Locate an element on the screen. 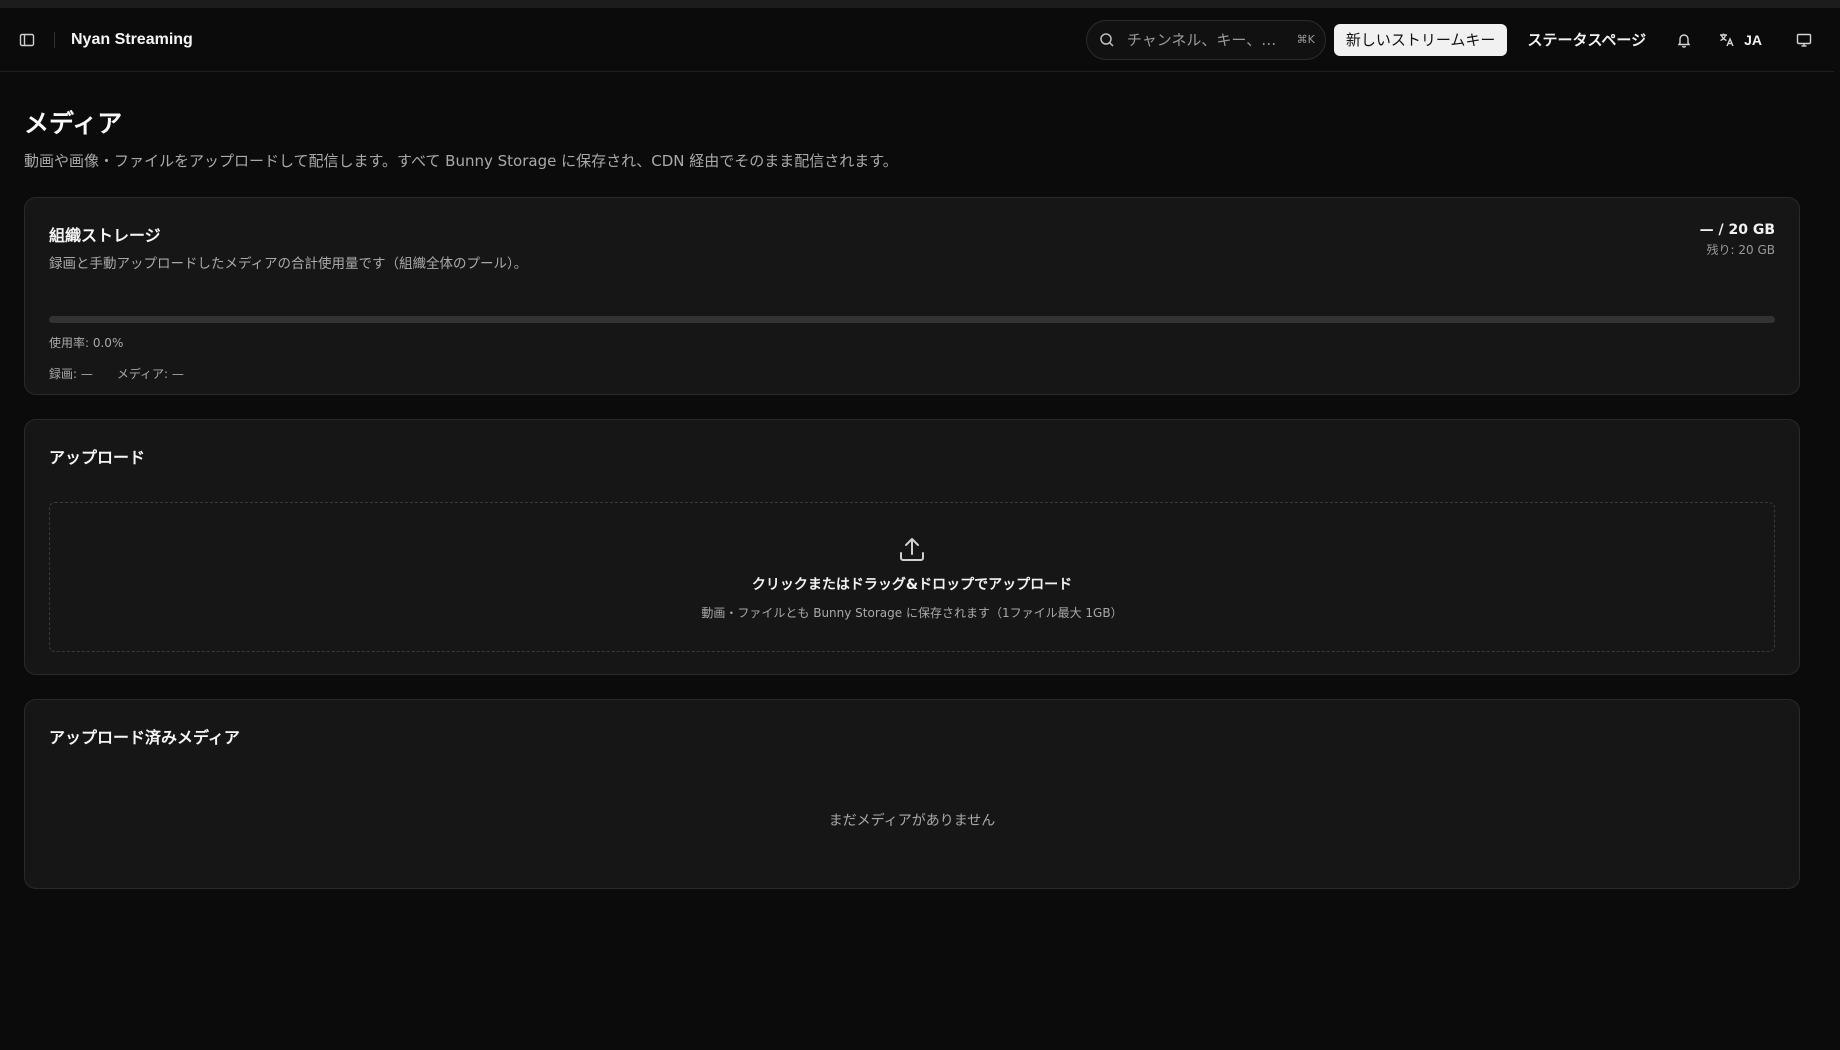 The width and height of the screenshot is (1840, 1050). search-input is located at coordinates (1208, 39).